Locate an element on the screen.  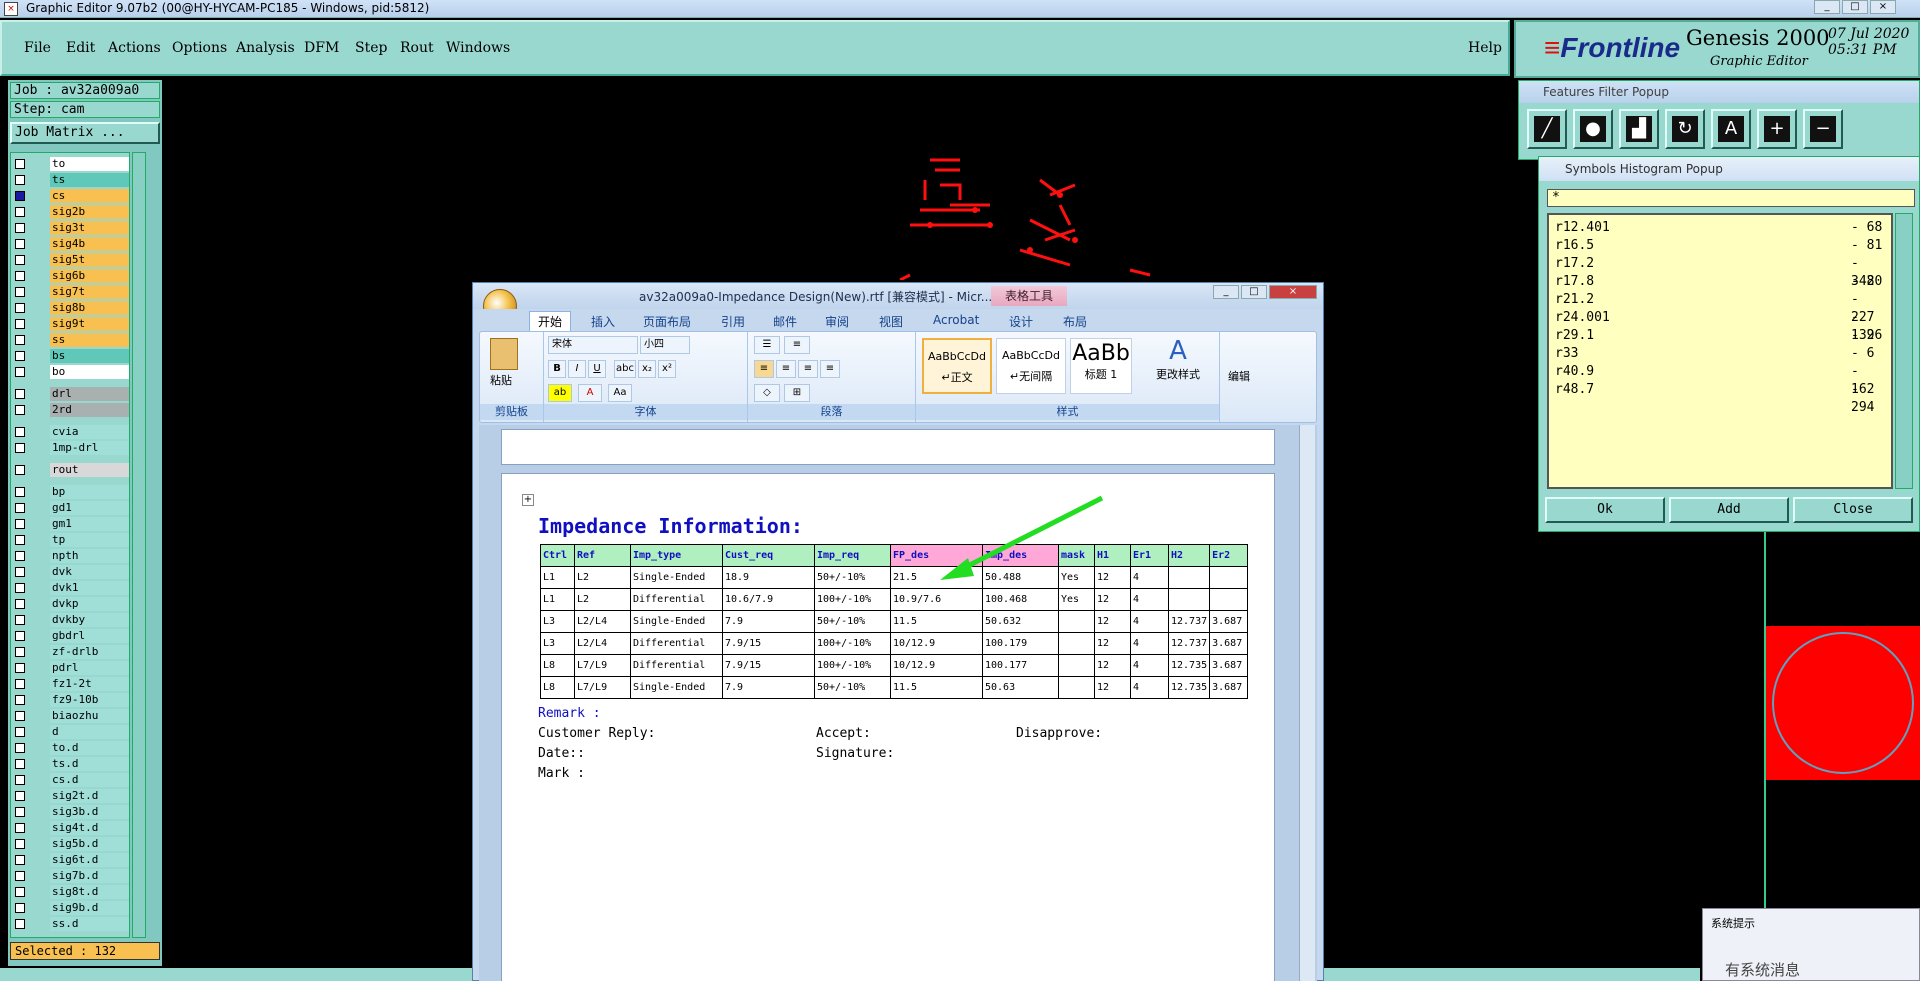
layer-name: ss is located at coordinates (89, 340).